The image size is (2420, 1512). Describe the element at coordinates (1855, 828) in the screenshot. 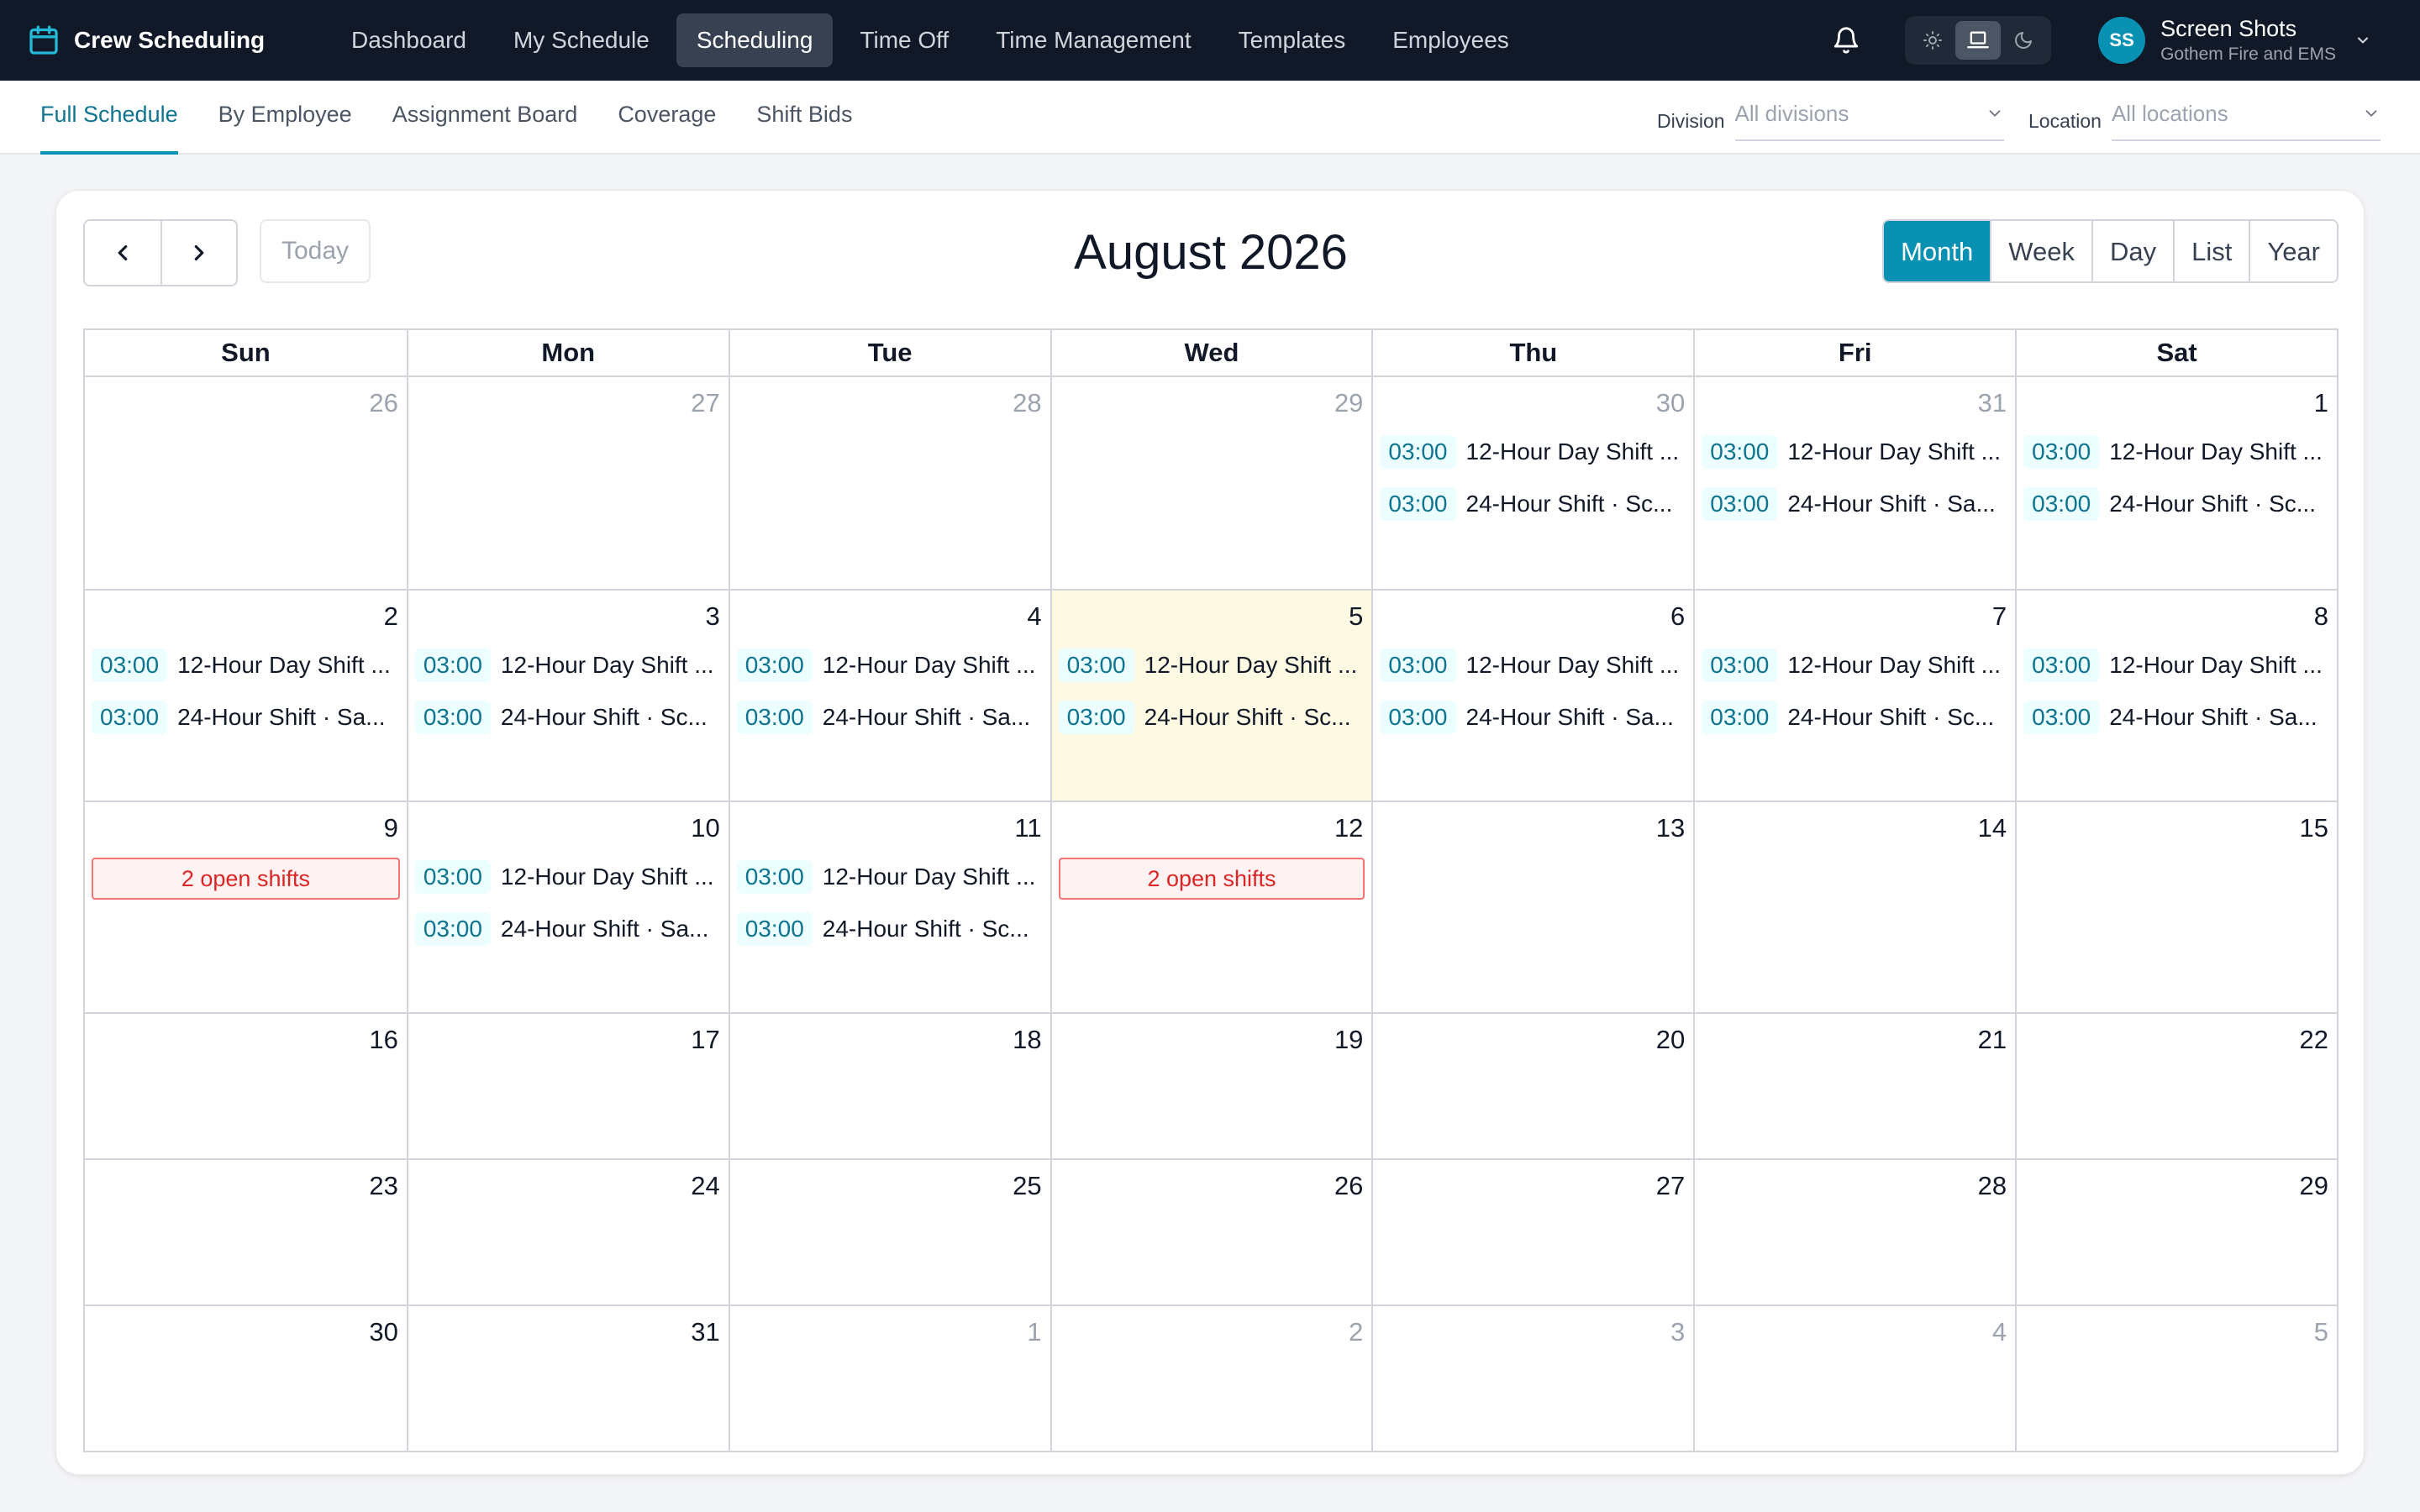

I see `day-number: 14` at that location.